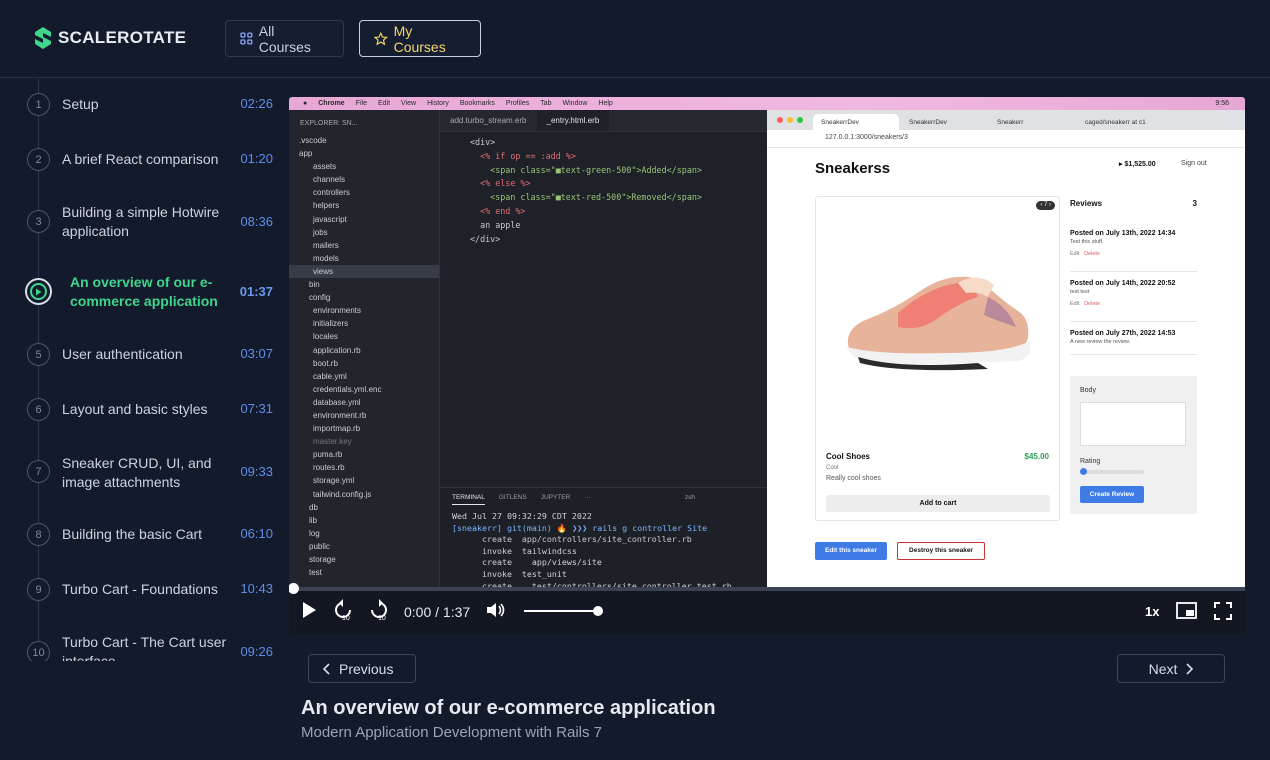 The height and width of the screenshot is (760, 1270). What do you see at coordinates (522, 516) in the screenshot?
I see `terminal-line: Wed Jul 27 09:32:29 CDT 2022` at bounding box center [522, 516].